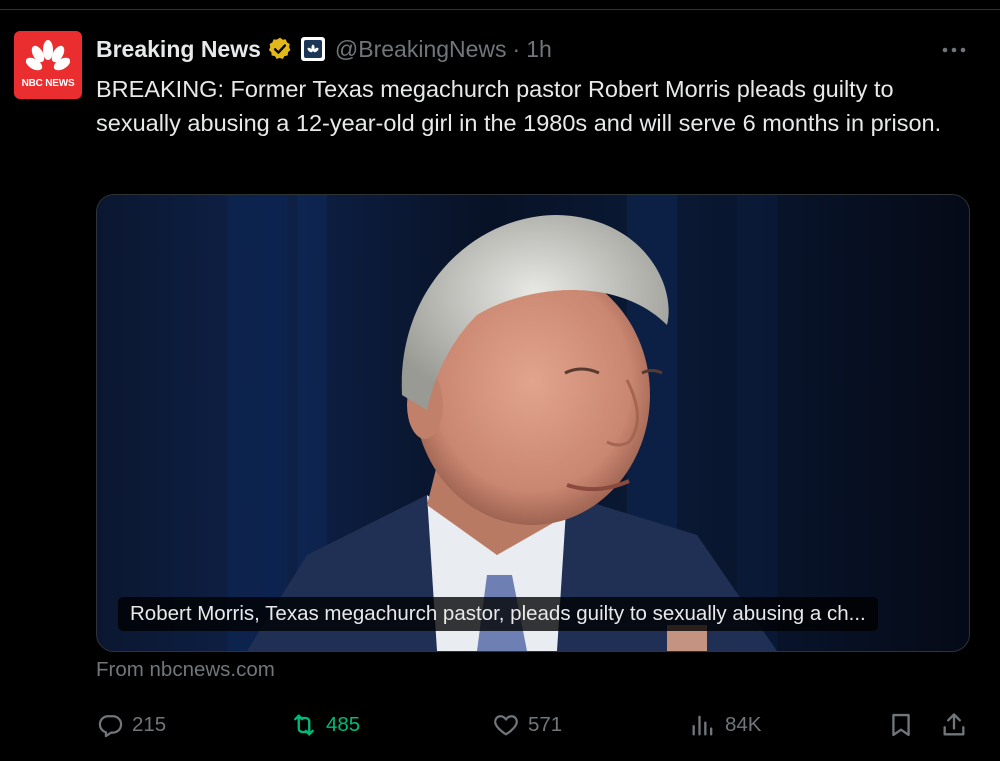  Describe the element at coordinates (325, 725) in the screenshot. I see `repost-button: 485` at that location.